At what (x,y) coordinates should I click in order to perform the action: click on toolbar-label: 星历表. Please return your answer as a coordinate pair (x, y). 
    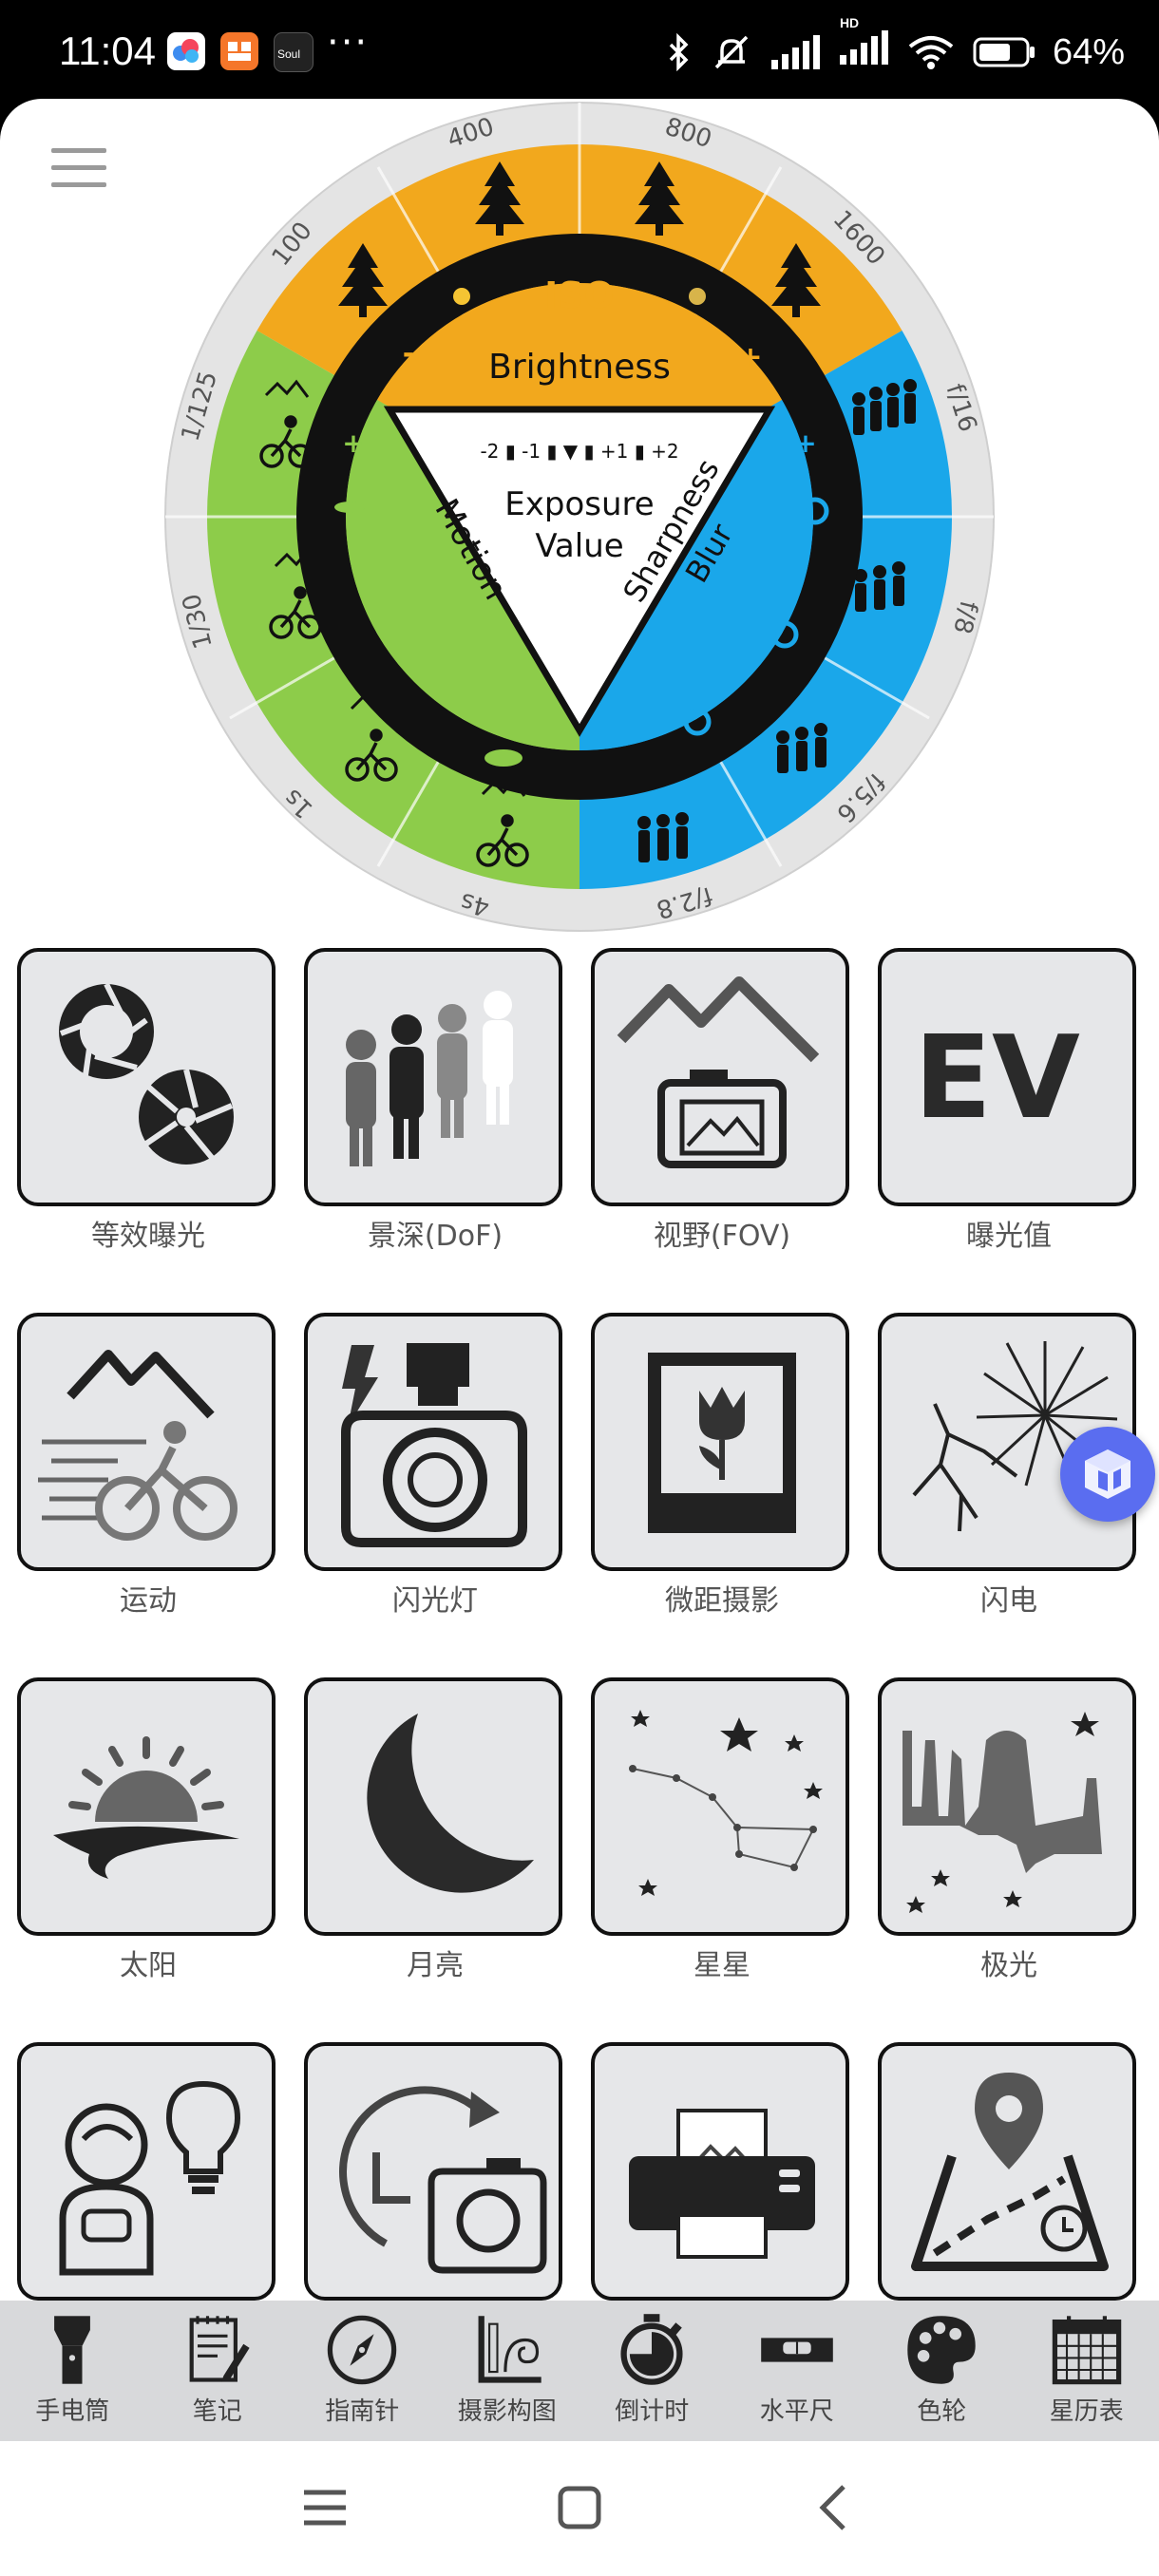
    Looking at the image, I should click on (1086, 2411).